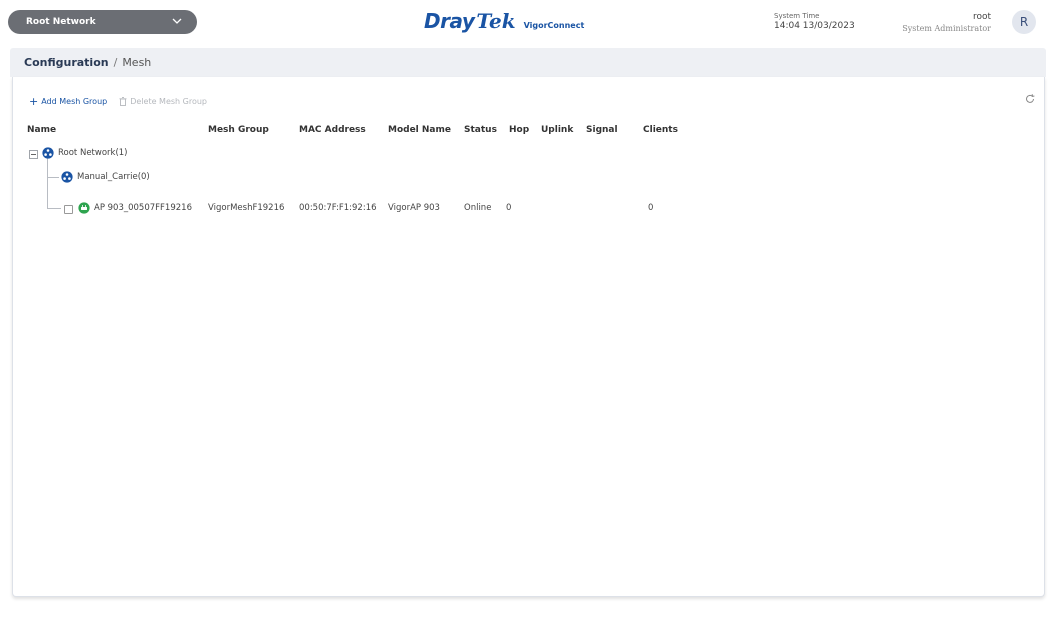 The image size is (1053, 618). What do you see at coordinates (419, 130) in the screenshot?
I see `col-model-name: Model Name` at bounding box center [419, 130].